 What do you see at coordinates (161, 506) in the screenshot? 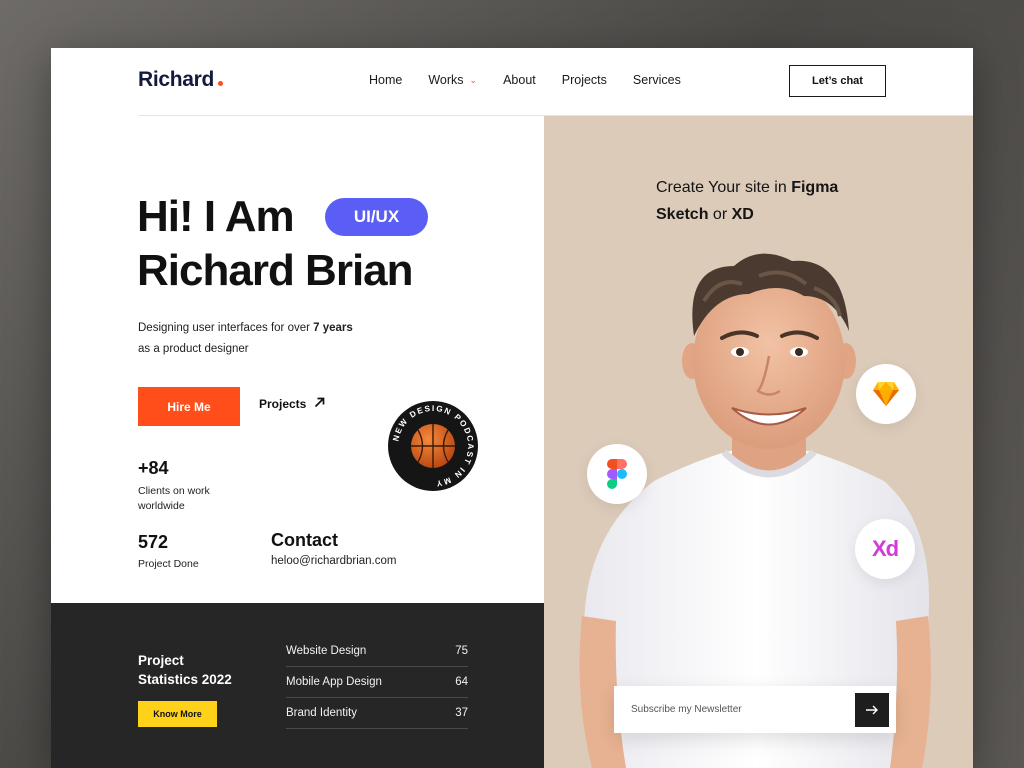
I see `clients-label-line2: worldwide` at bounding box center [161, 506].